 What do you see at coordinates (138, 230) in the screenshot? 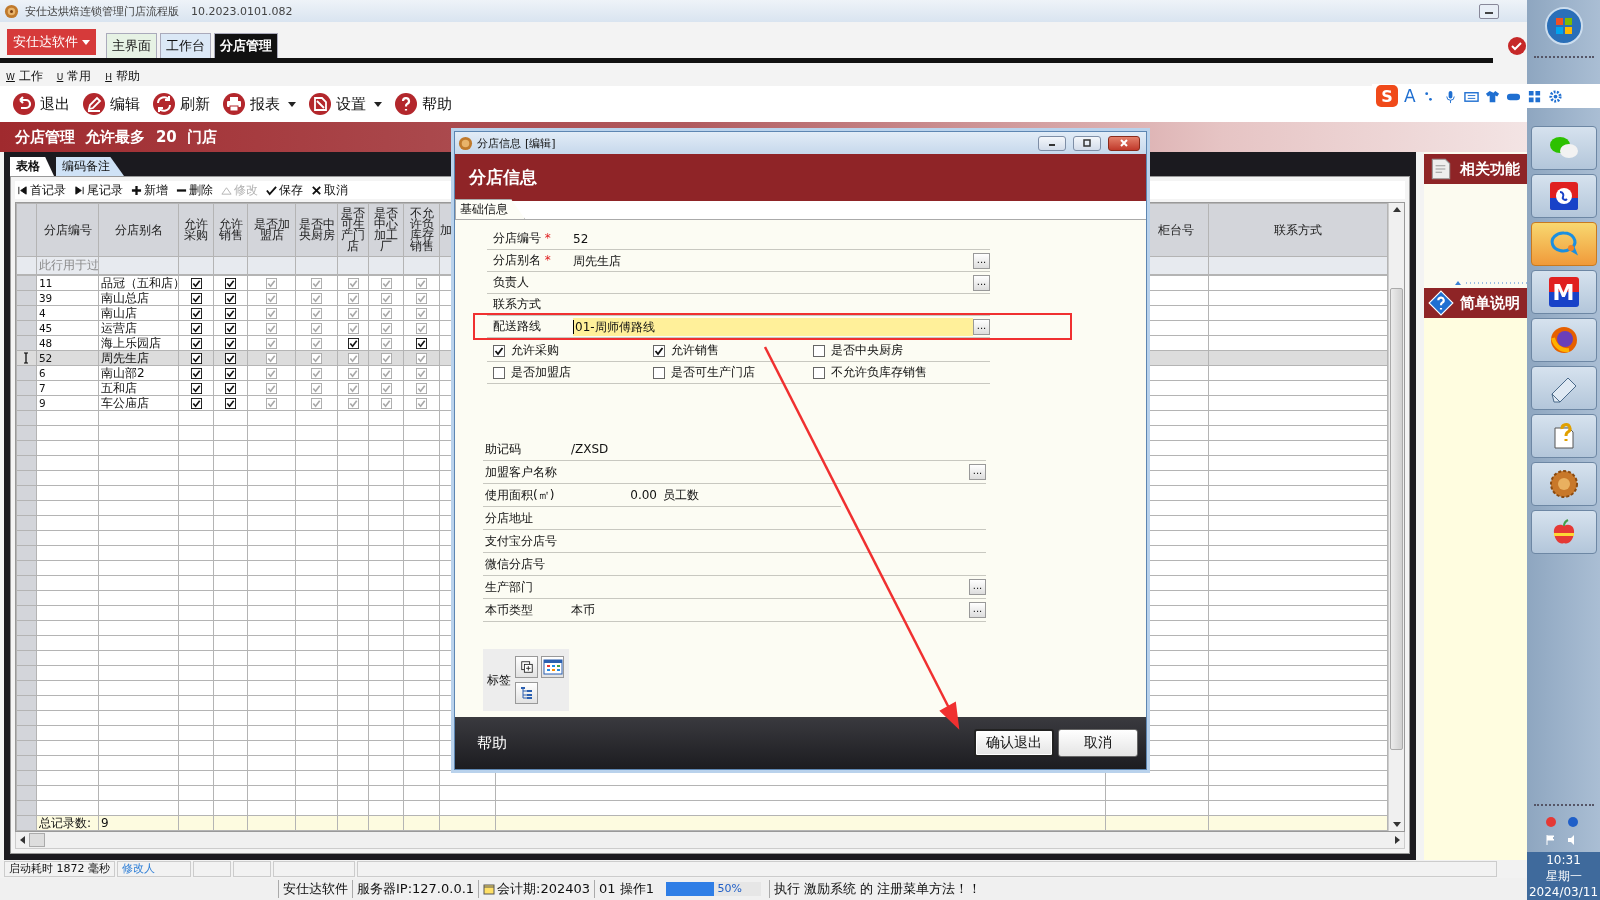
I see `column-header: 分店别名` at bounding box center [138, 230].